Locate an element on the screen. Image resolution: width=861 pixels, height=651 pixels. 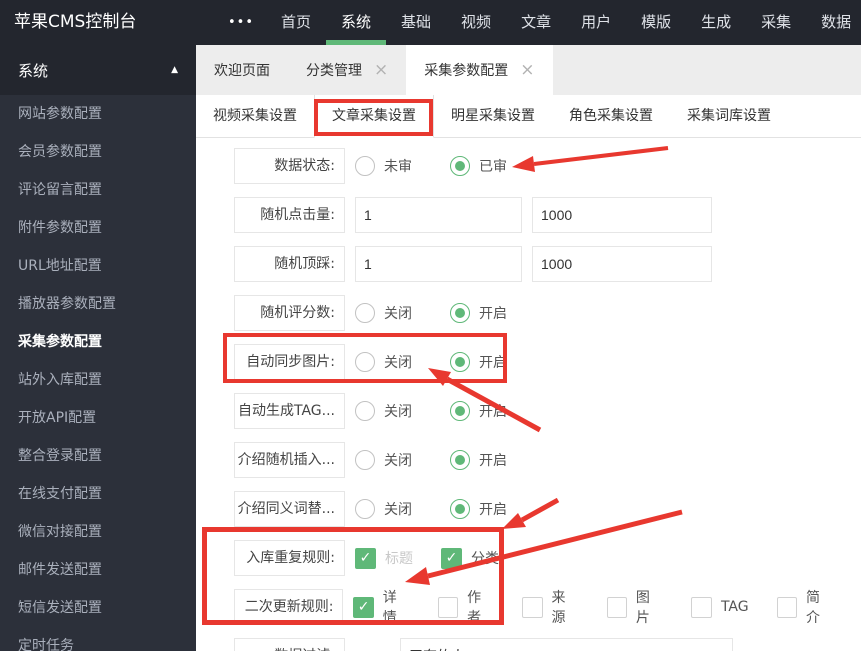
form-row-options: ✓ 标题 ✓ 分类 is located at coordinates (441, 558).